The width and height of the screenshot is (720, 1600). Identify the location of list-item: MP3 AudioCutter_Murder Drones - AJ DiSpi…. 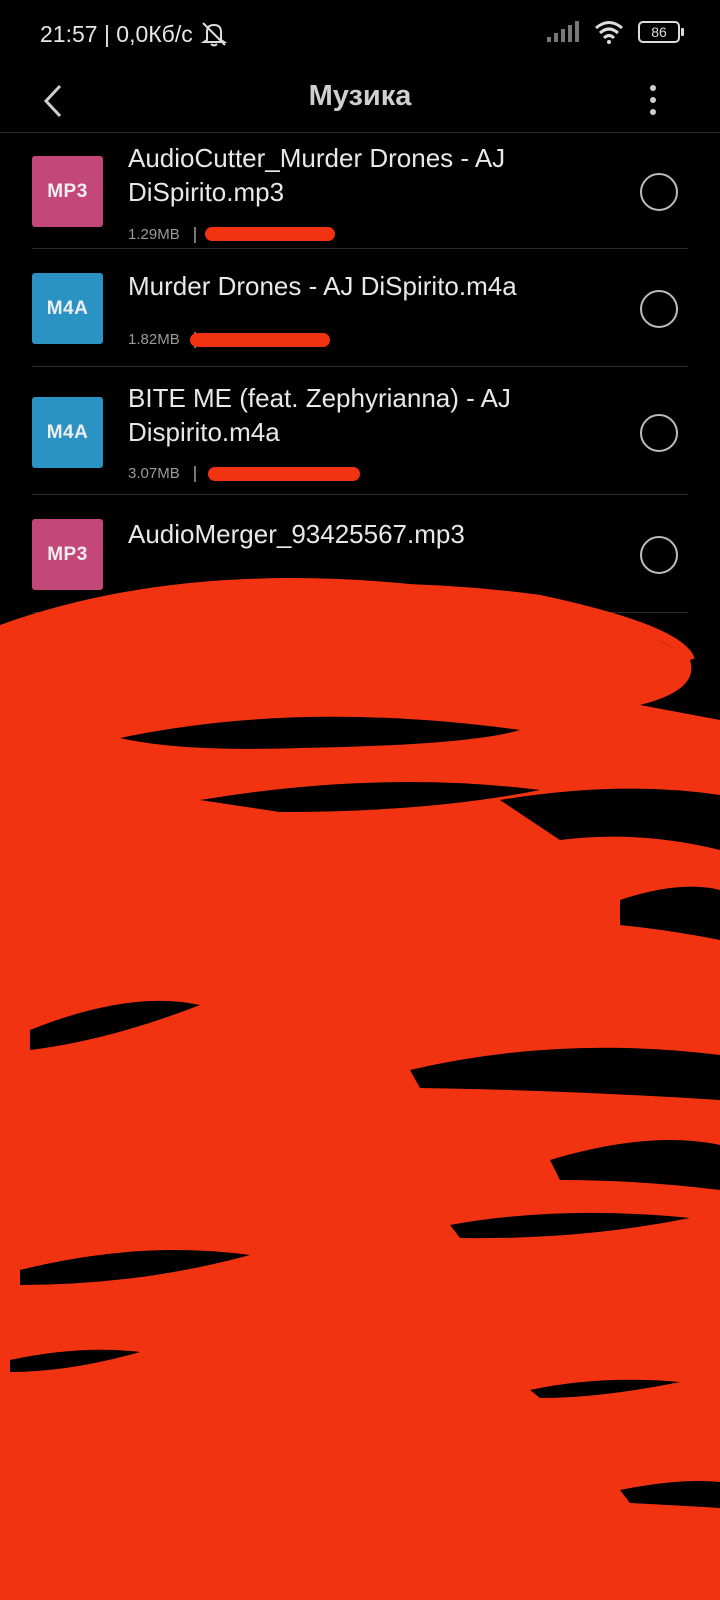
(360, 191).